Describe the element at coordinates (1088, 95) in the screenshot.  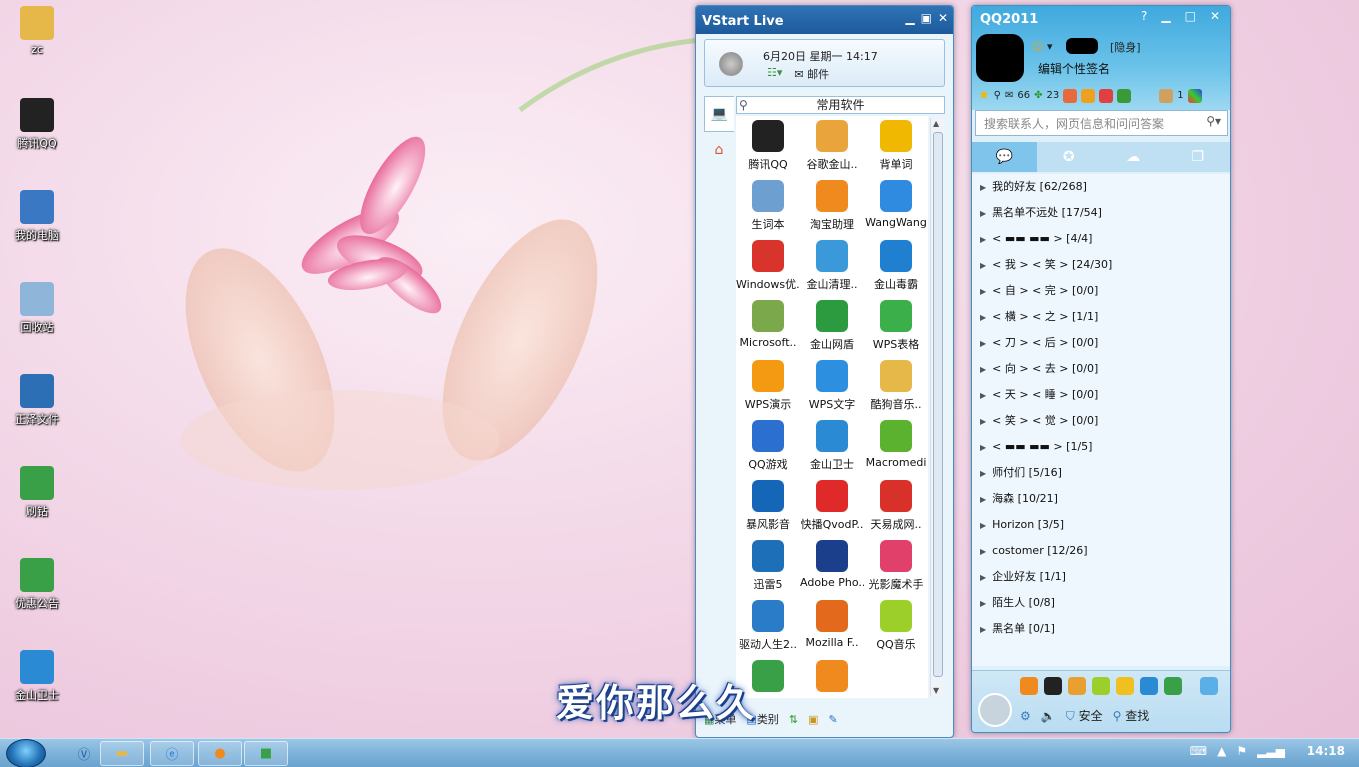
I see `bag-icon` at that location.